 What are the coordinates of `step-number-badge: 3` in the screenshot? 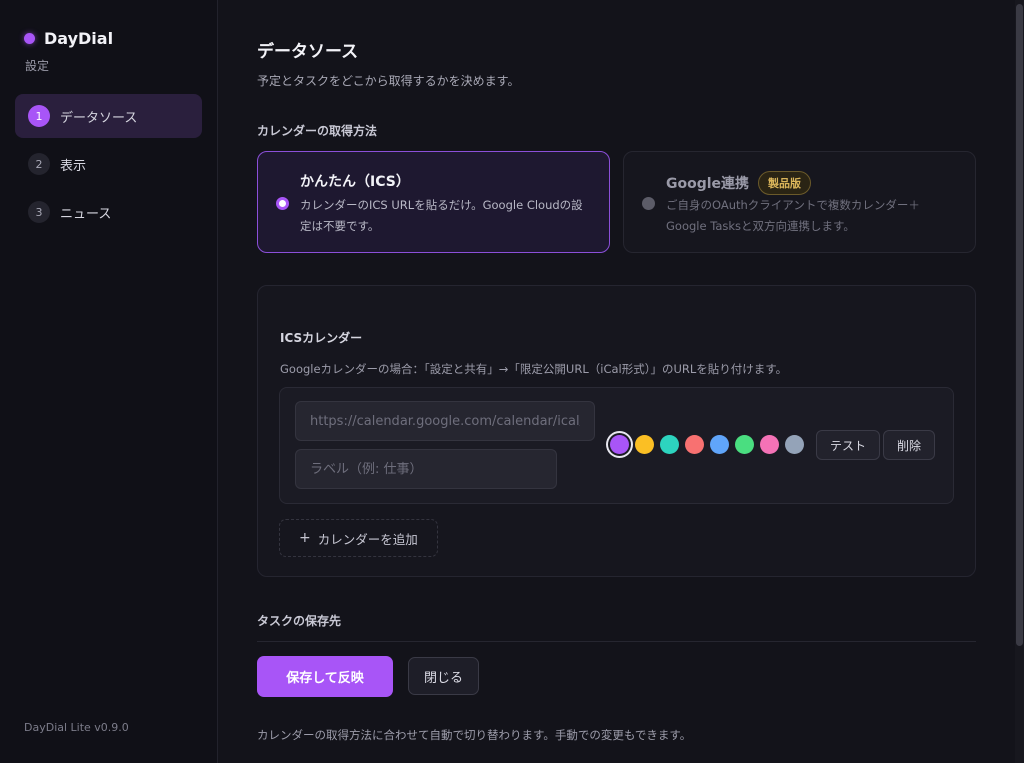 It's located at (39, 212).